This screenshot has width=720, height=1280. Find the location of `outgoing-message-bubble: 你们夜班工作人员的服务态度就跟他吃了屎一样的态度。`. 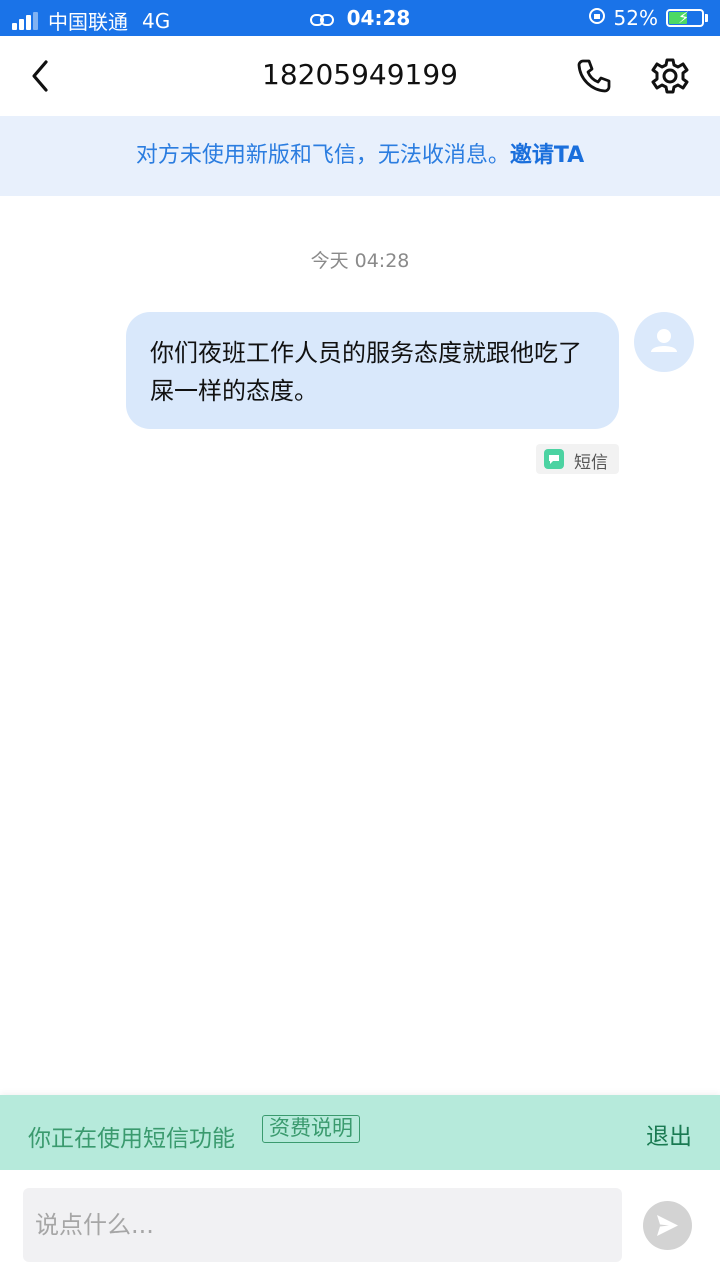

outgoing-message-bubble: 你们夜班工作人员的服务态度就跟他吃了屎一样的态度。 is located at coordinates (372, 370).